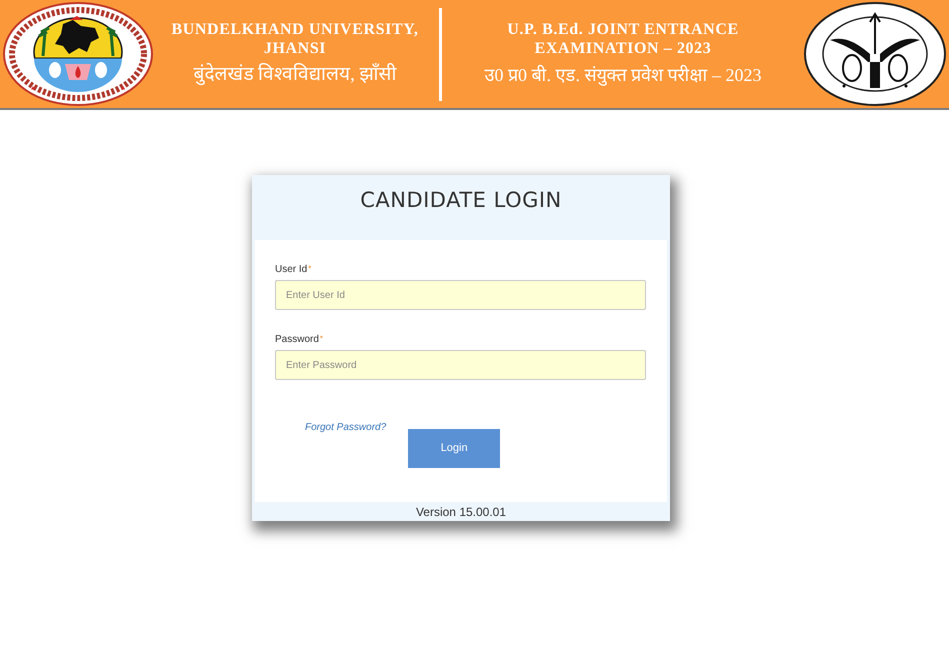 This screenshot has width=949, height=666. Describe the element at coordinates (295, 29) in the screenshot. I see `university-name: BUNDELKHAND UNIVERSITY,` at that location.